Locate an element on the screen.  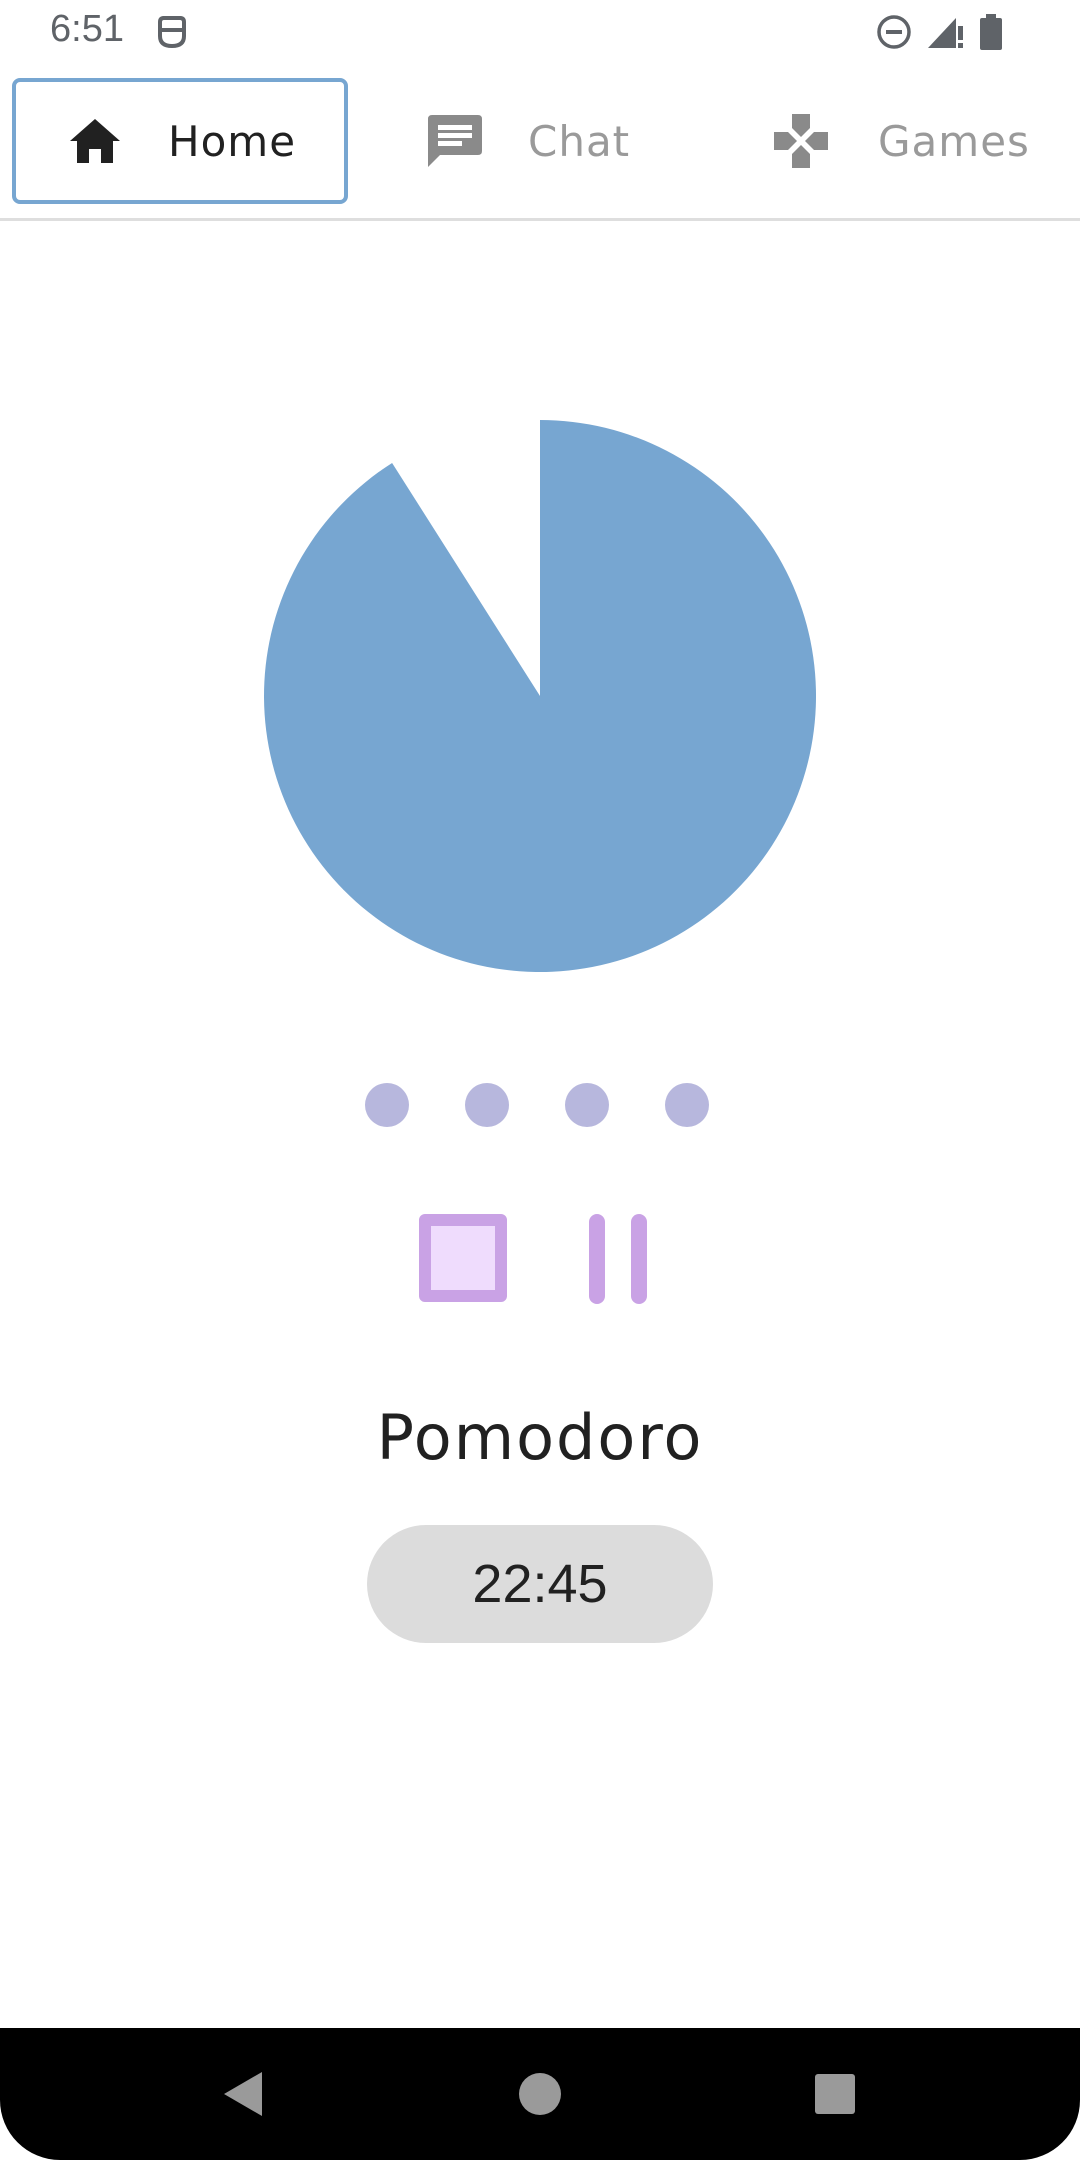
system-nav-bar is located at coordinates (540, 2094).